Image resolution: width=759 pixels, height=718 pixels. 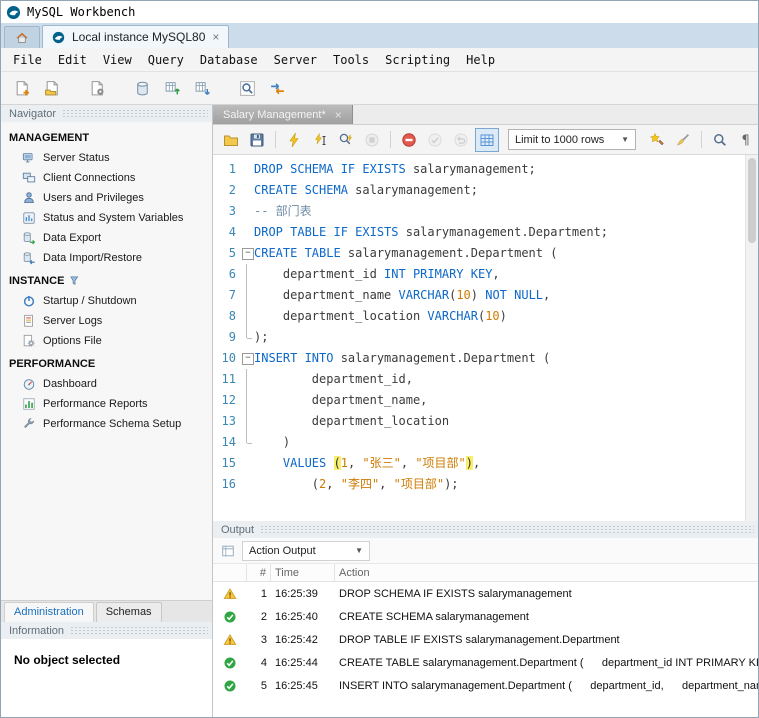 What do you see at coordinates (417, 60) in the screenshot?
I see `menu-scripting: Scripting` at bounding box center [417, 60].